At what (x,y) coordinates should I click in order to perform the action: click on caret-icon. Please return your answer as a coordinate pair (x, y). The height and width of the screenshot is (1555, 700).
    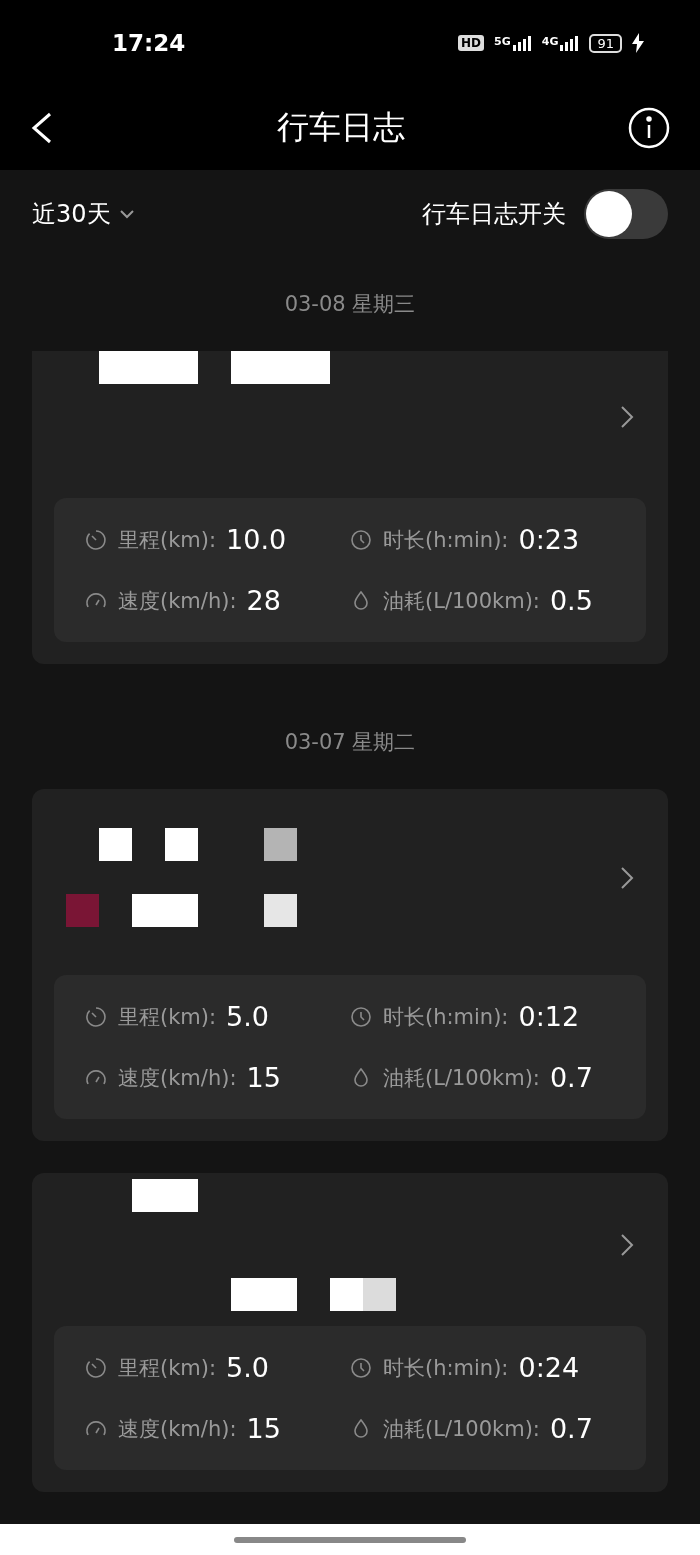
    Looking at the image, I should click on (126, 214).